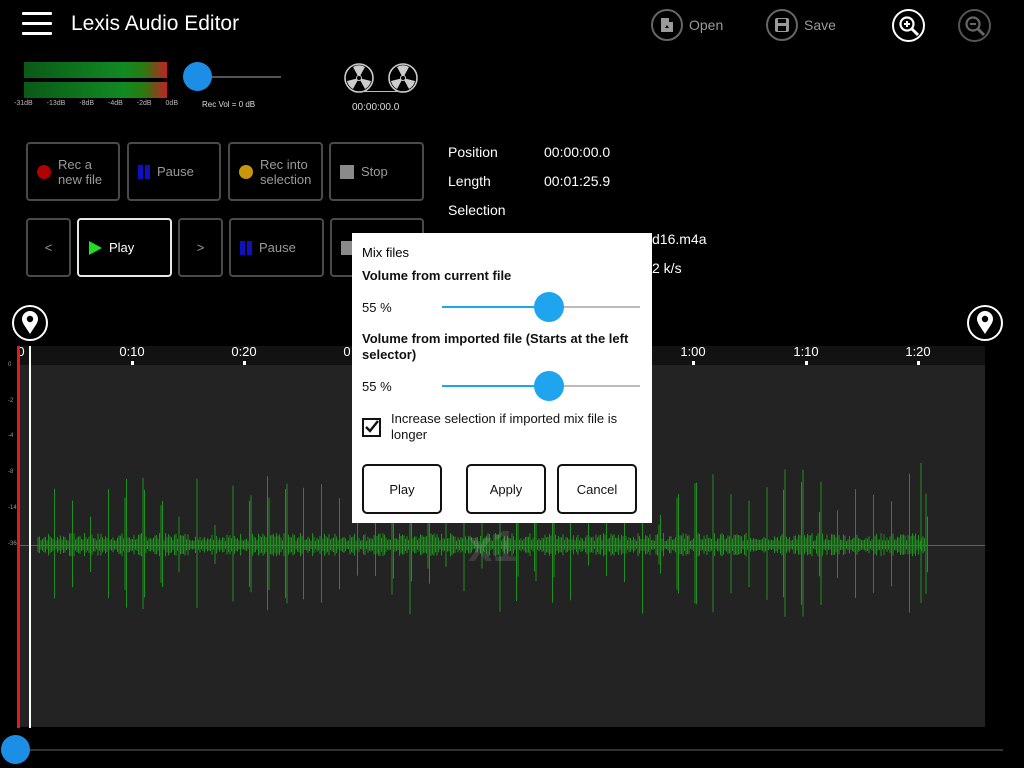 The image size is (1024, 768). What do you see at coordinates (918, 351) in the screenshot?
I see `timeline-tick: 1:20` at bounding box center [918, 351].